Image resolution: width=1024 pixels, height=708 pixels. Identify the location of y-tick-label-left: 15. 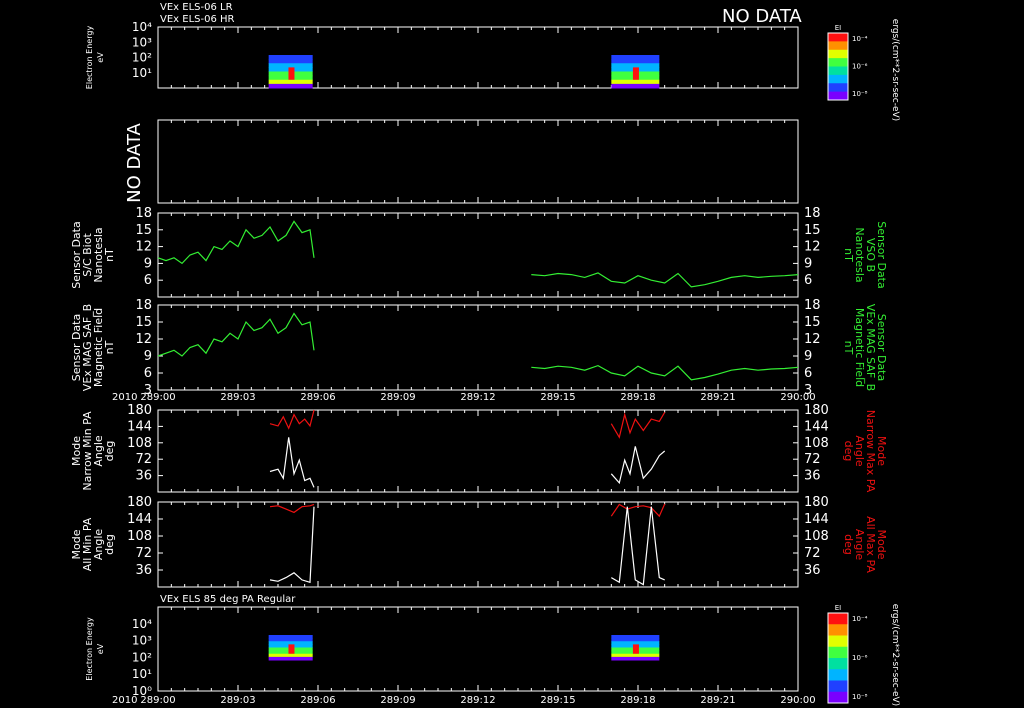
(143, 322).